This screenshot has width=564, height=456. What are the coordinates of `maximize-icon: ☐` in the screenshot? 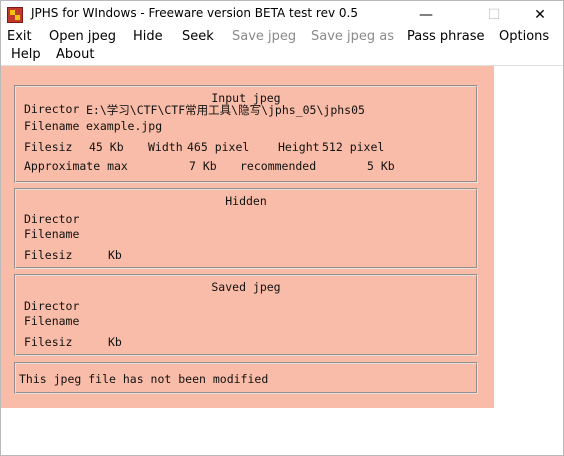 It's located at (494, 14).